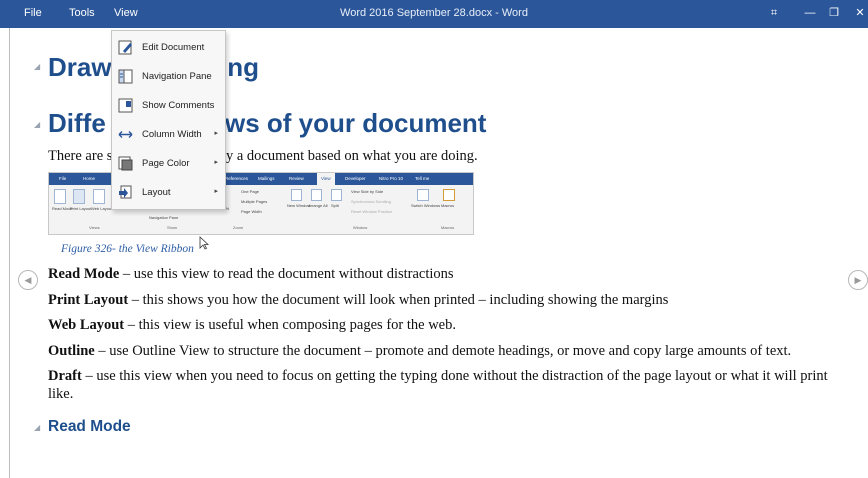 This screenshot has height=478, width=868. What do you see at coordinates (33, 14) in the screenshot?
I see `menu-file: File` at bounding box center [33, 14].